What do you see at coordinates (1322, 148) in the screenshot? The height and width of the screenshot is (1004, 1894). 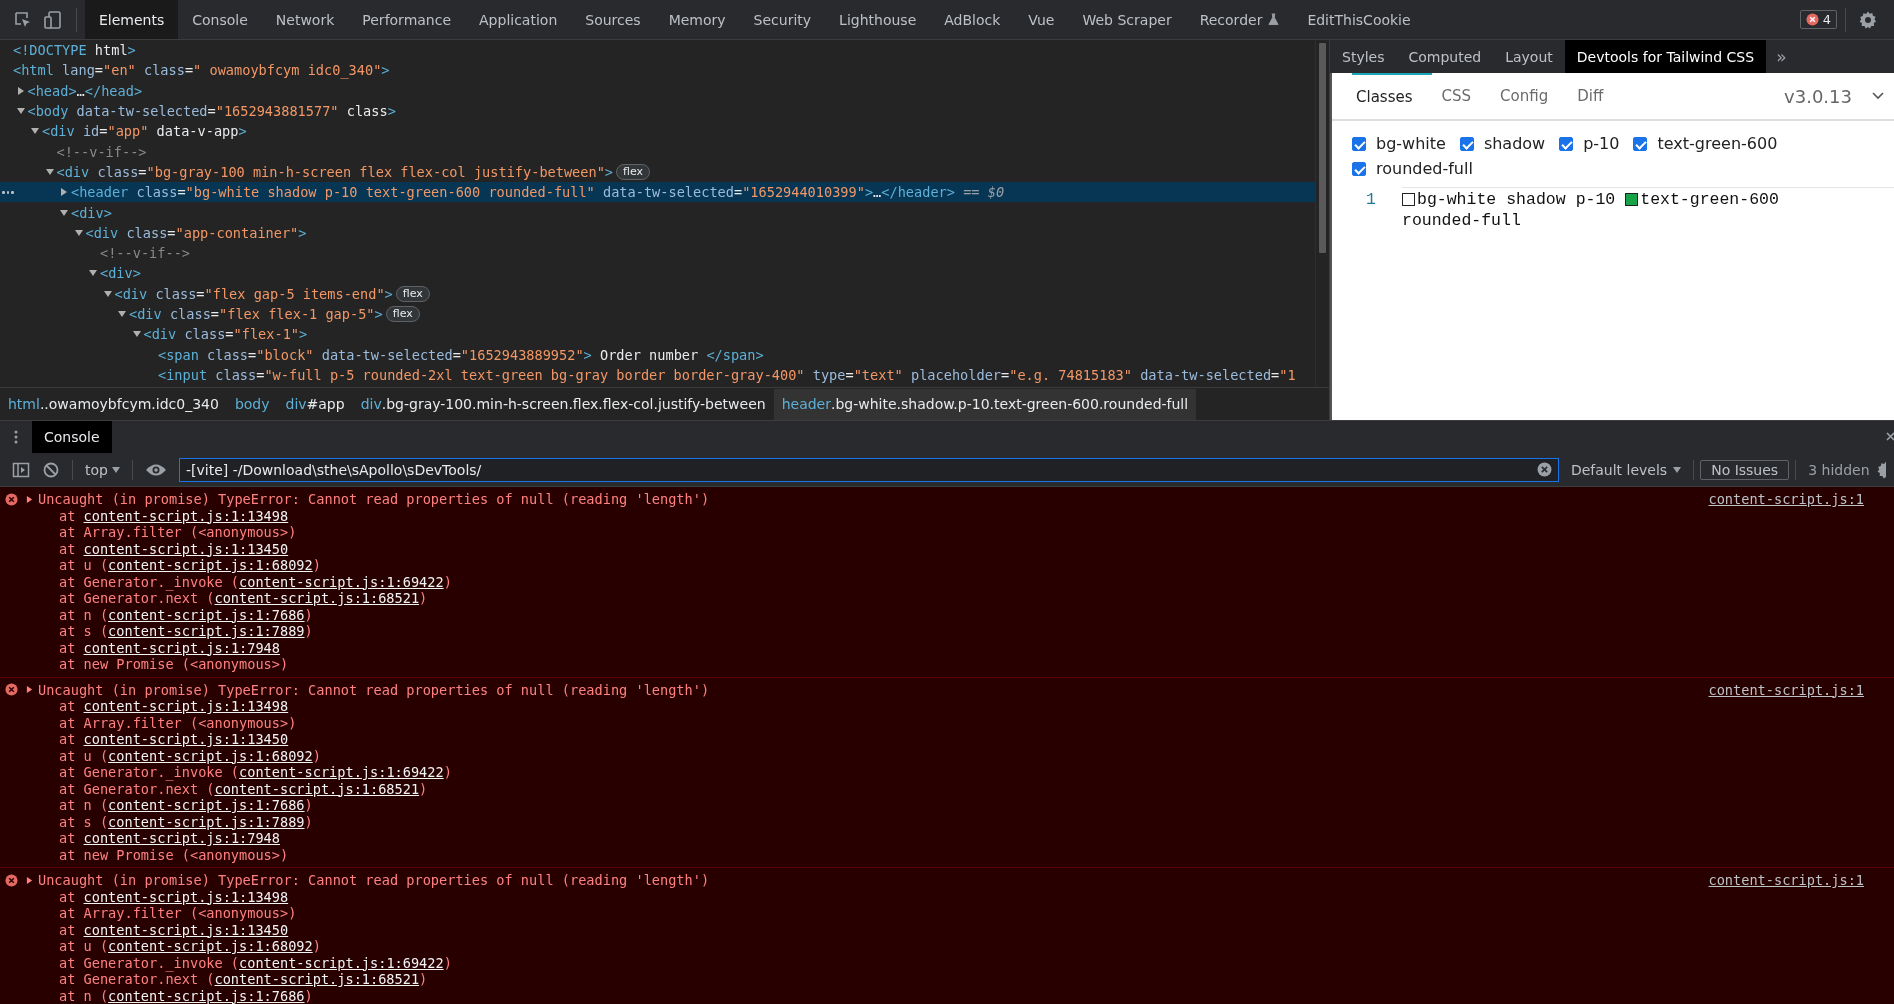 I see `scrollbar-thumb` at bounding box center [1322, 148].